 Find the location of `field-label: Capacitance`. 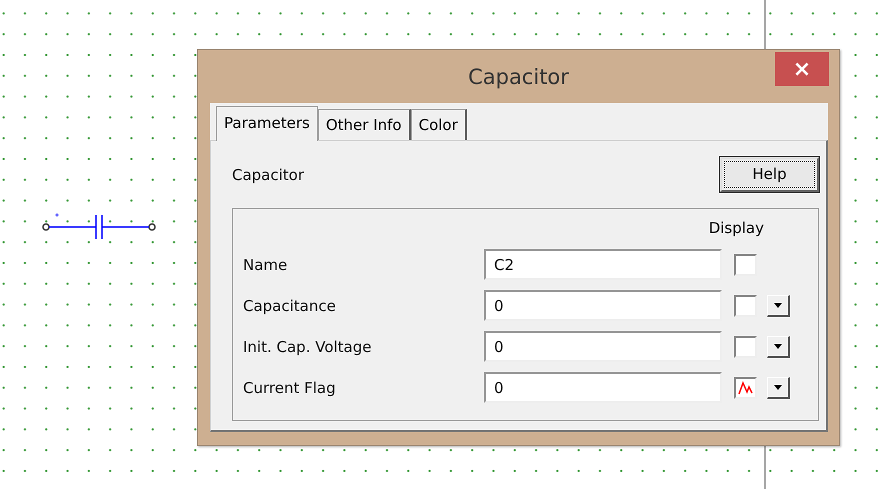

field-label: Capacitance is located at coordinates (290, 305).